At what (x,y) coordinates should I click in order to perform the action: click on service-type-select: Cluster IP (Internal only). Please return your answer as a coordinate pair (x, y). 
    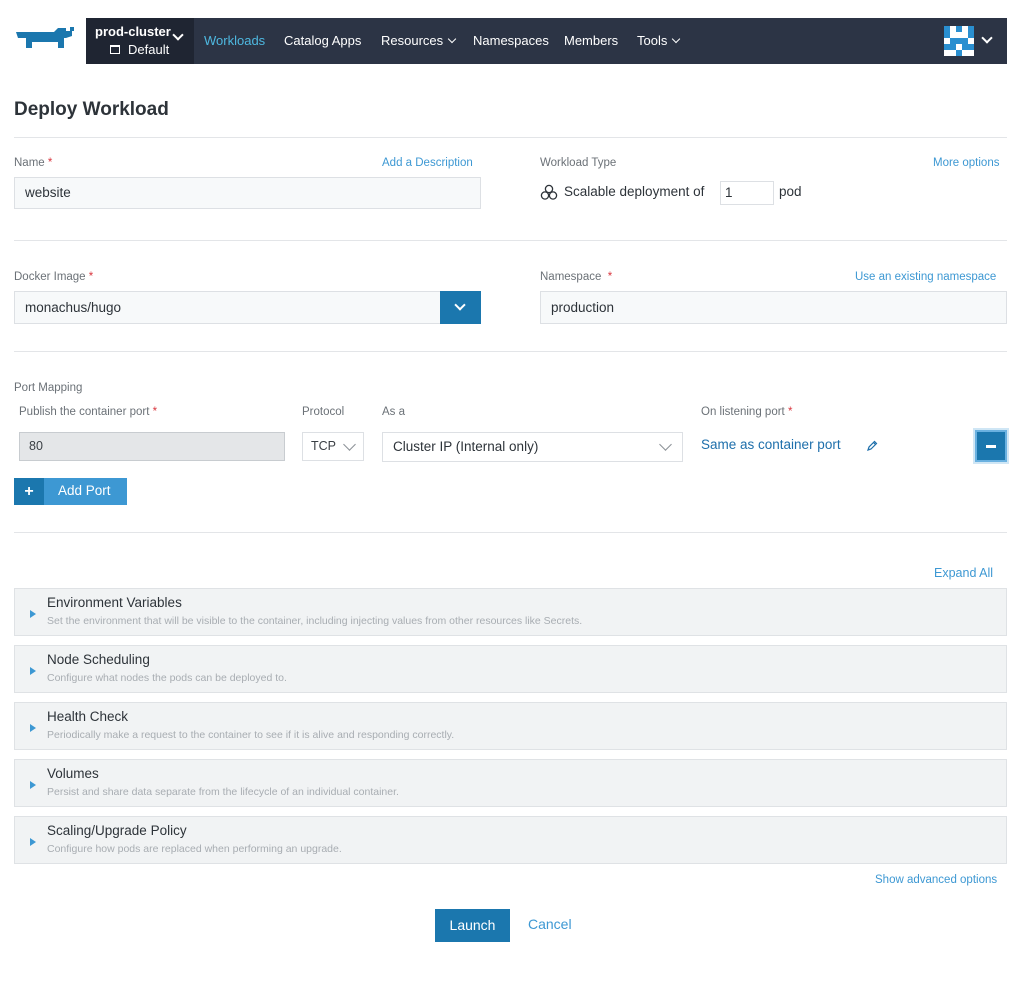
    Looking at the image, I should click on (532, 447).